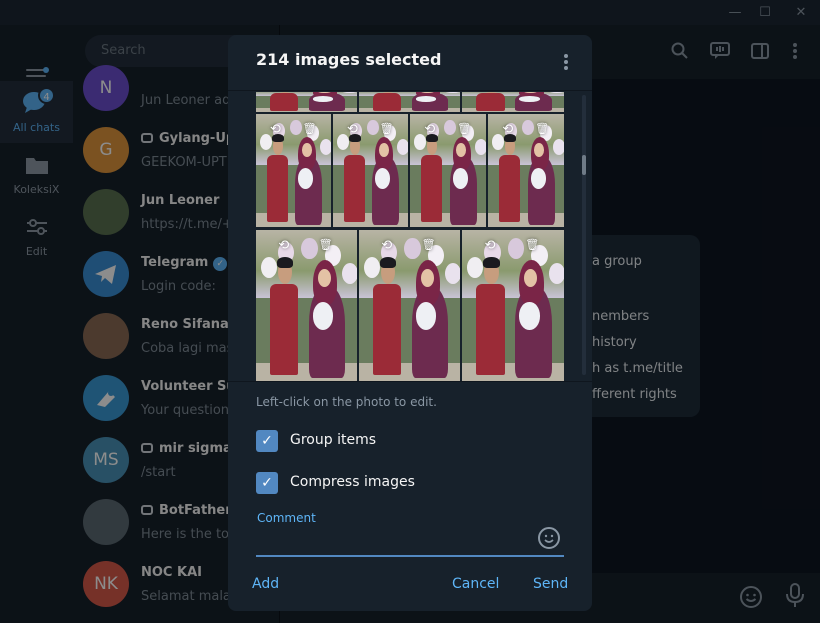 This screenshot has height=623, width=820. Describe the element at coordinates (584, 235) in the screenshot. I see `scrollbar-track` at that location.